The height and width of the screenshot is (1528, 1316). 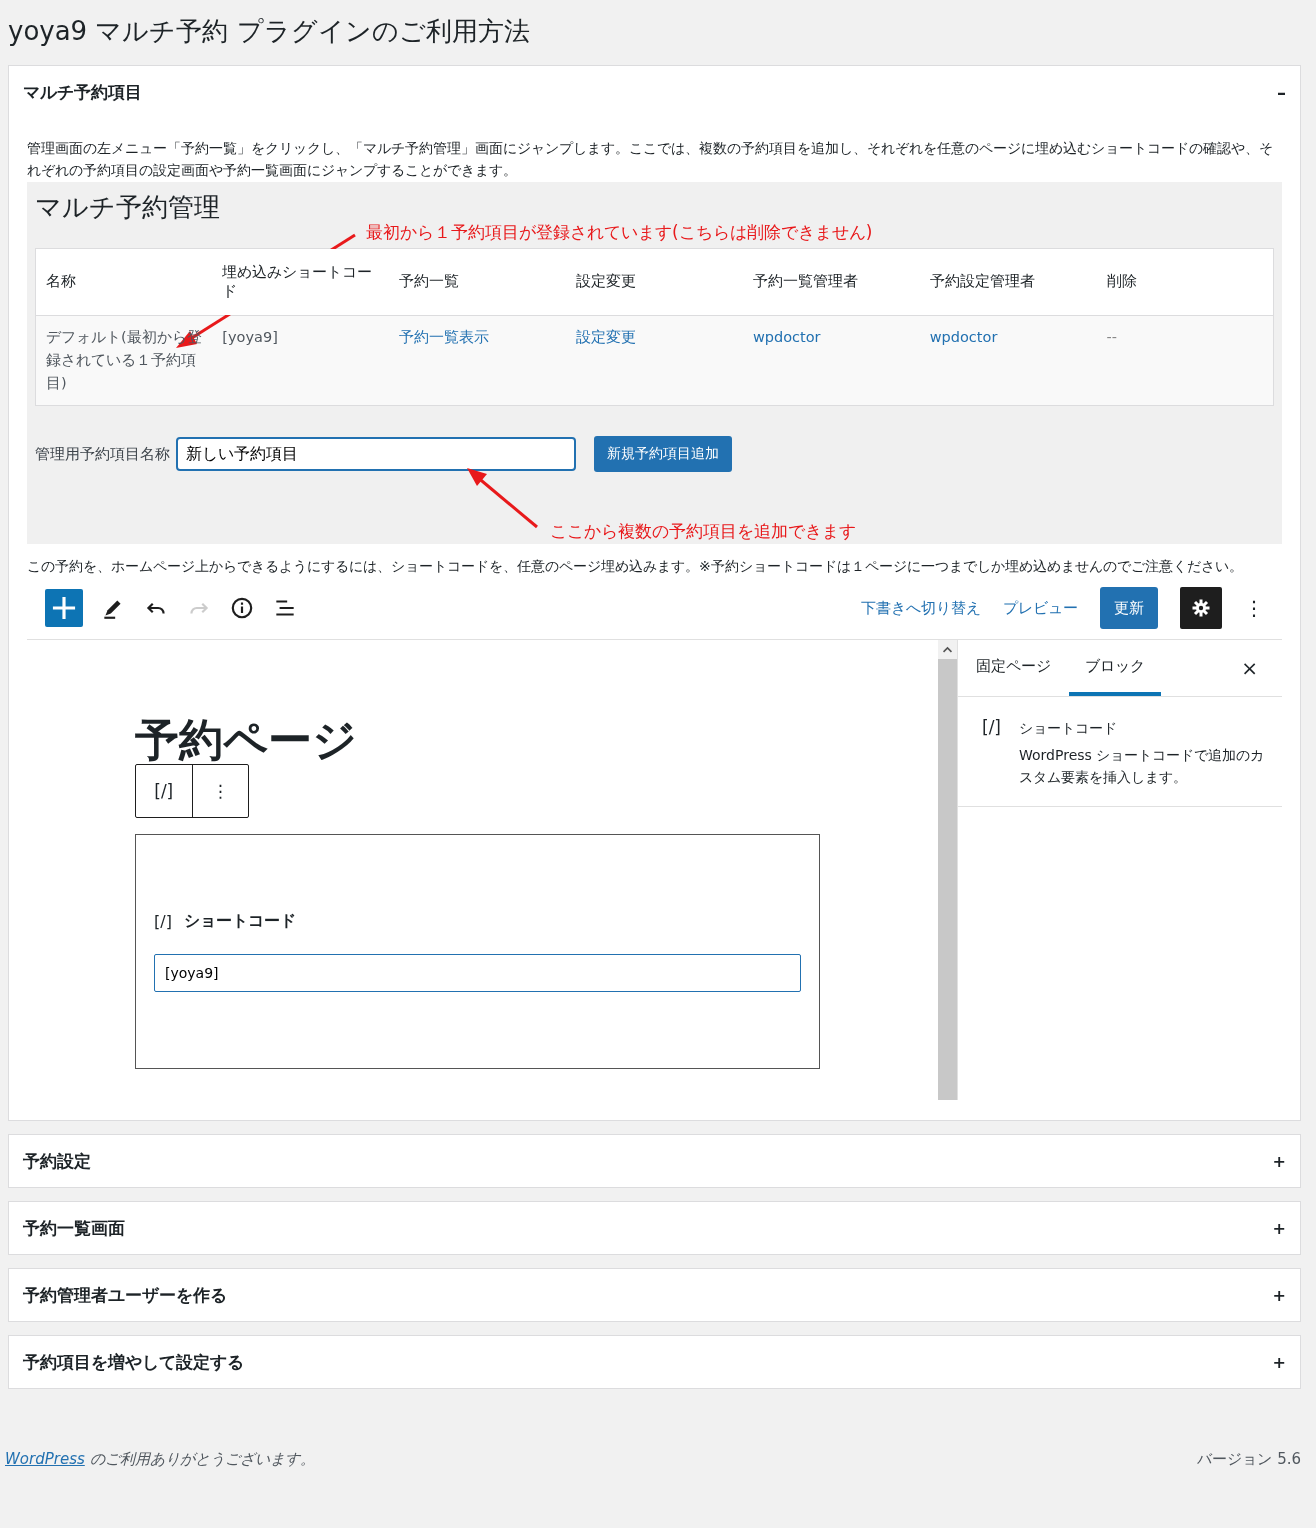 I want to click on wordpress-link: WordPress, so click(x=45, y=1459).